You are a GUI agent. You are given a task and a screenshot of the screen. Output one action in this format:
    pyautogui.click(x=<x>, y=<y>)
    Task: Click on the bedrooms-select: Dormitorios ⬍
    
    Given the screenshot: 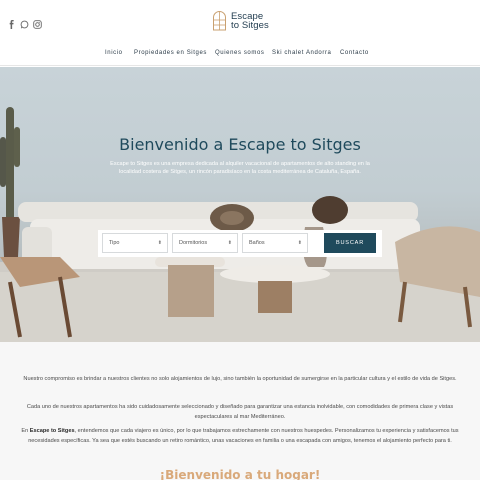 What is the action you would take?
    pyautogui.click(x=205, y=243)
    